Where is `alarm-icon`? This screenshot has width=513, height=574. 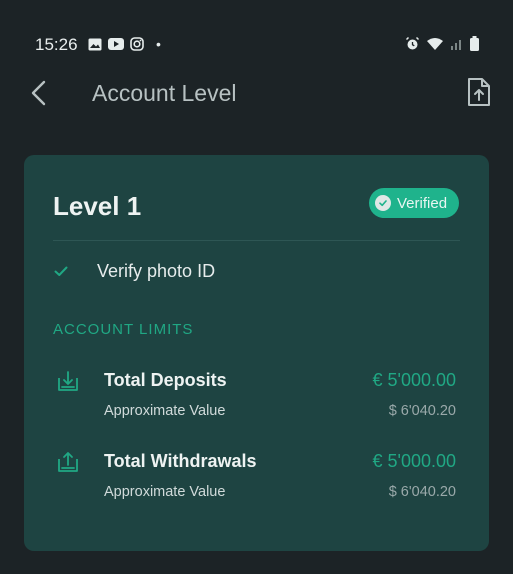 alarm-icon is located at coordinates (412, 43).